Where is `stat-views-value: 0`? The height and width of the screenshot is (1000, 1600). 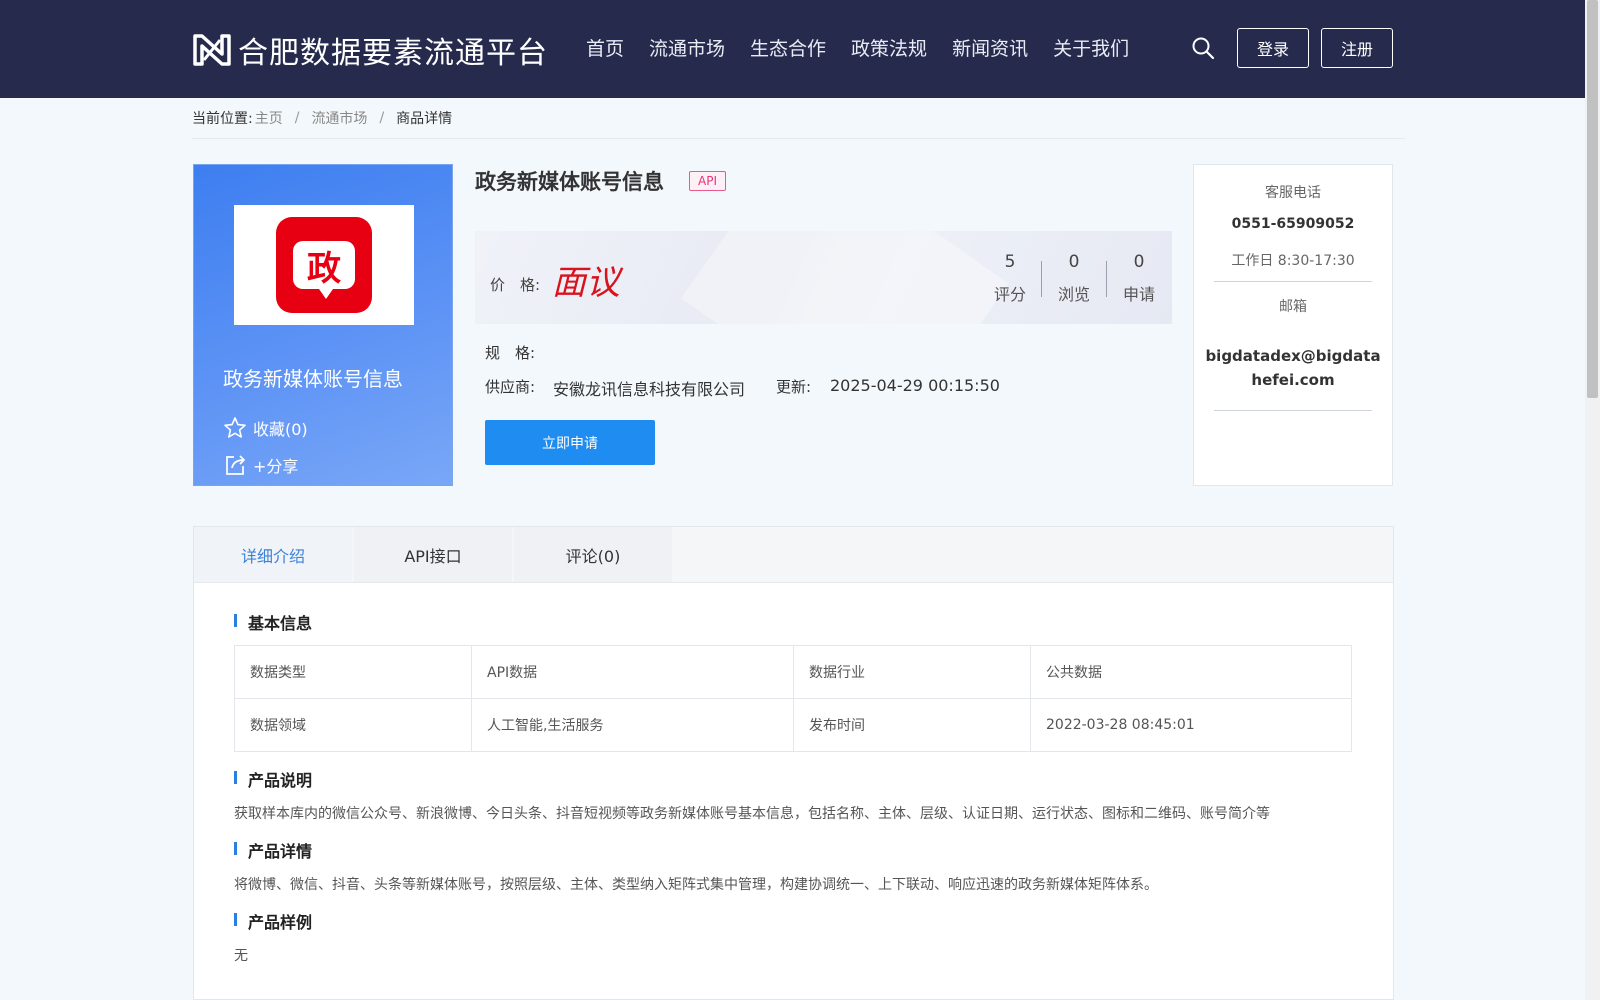 stat-views-value: 0 is located at coordinates (1074, 262).